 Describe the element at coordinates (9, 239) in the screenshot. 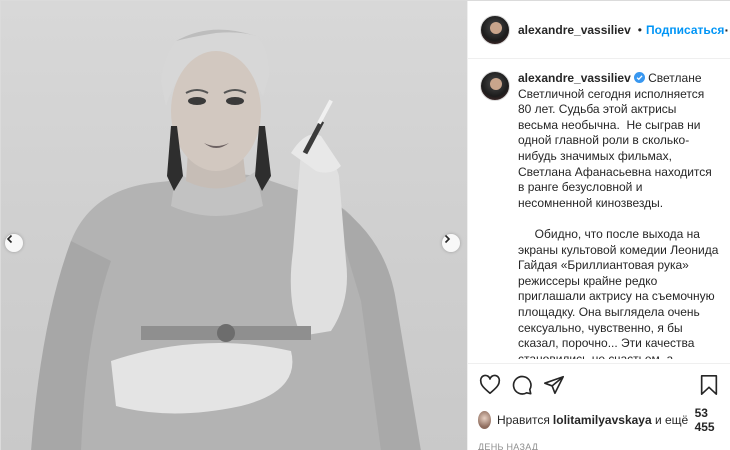

I see `chevron-left-icon` at that location.